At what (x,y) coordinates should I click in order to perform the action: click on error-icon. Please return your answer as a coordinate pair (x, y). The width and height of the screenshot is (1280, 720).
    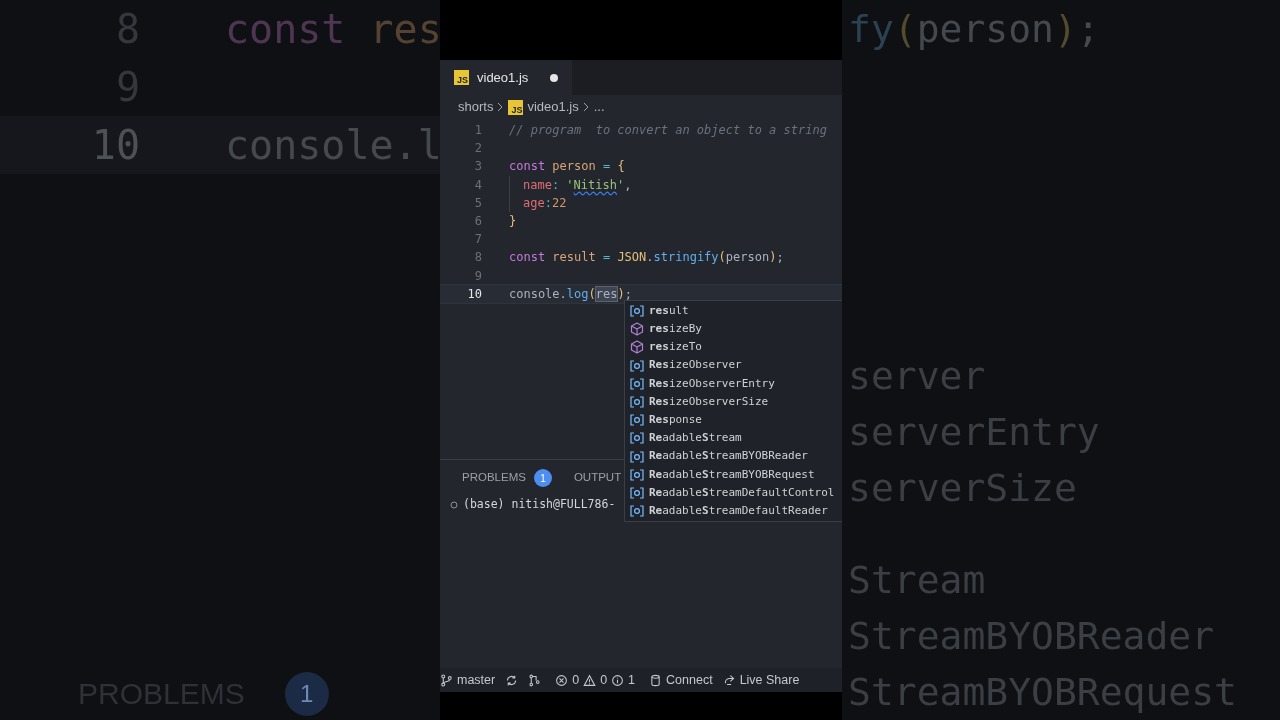
    Looking at the image, I should click on (562, 680).